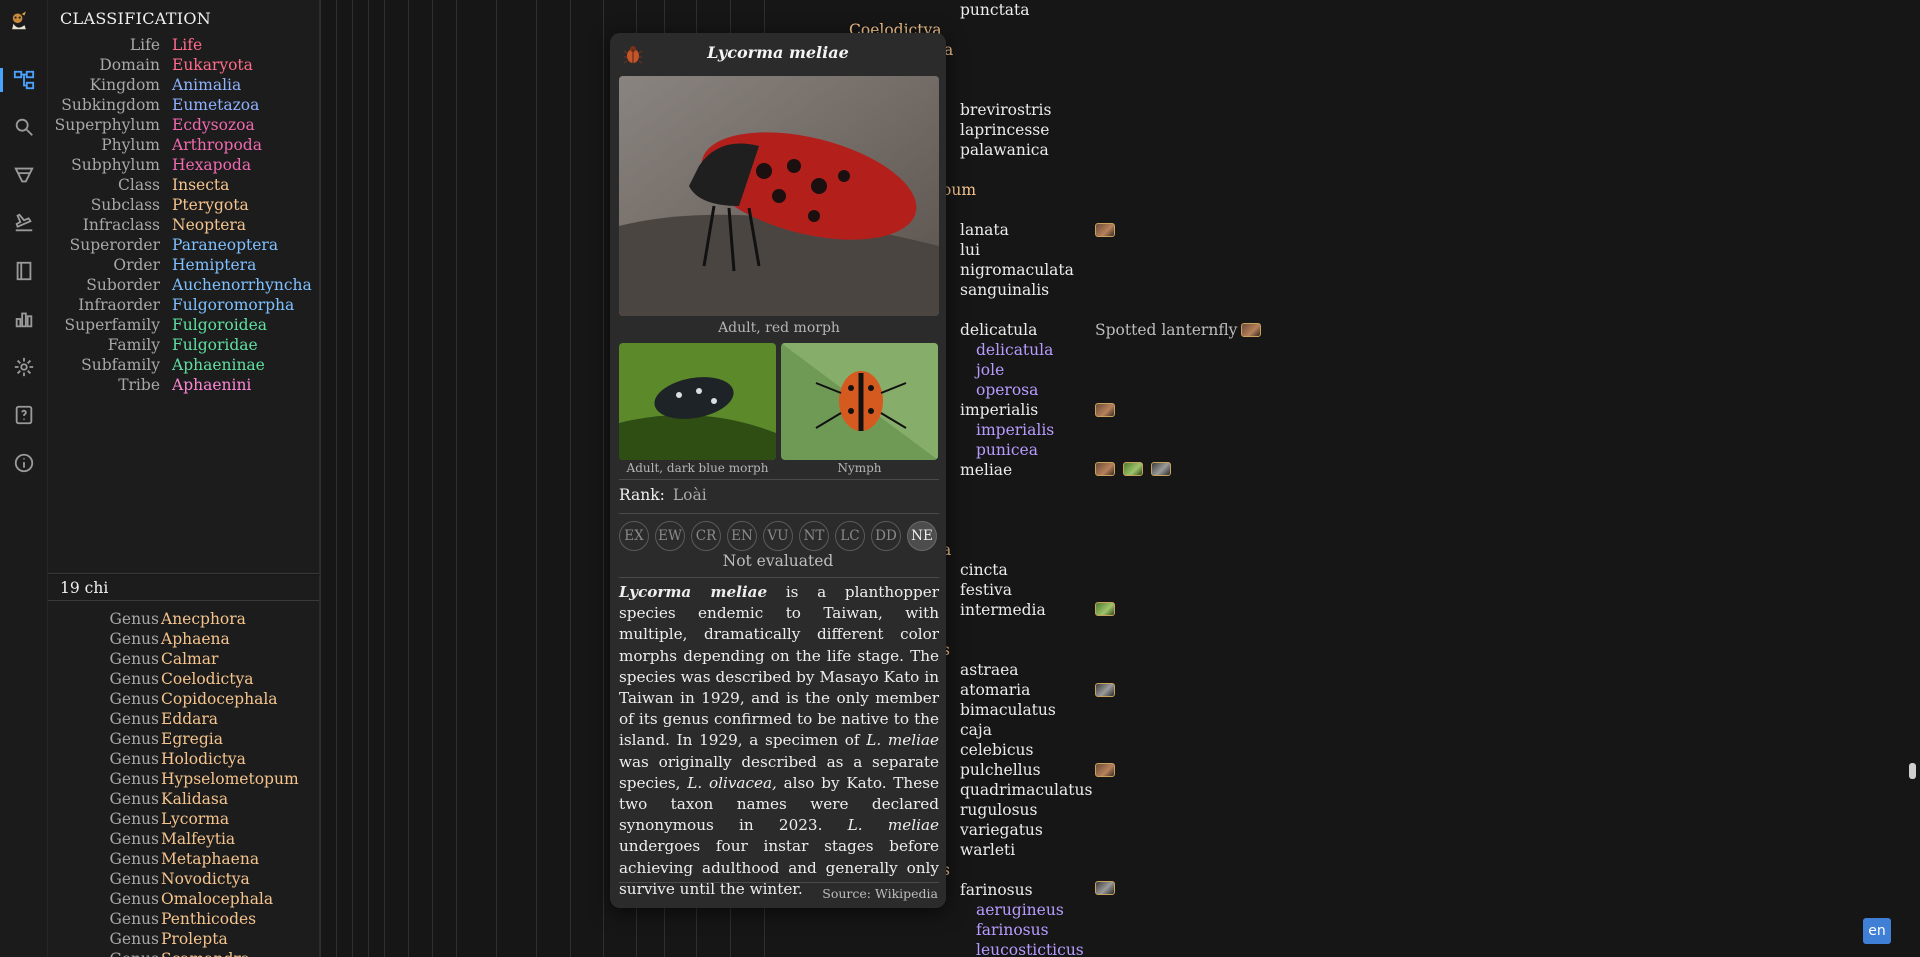  Describe the element at coordinates (207, 679) in the screenshot. I see `genus-link: Coelodictya` at that location.